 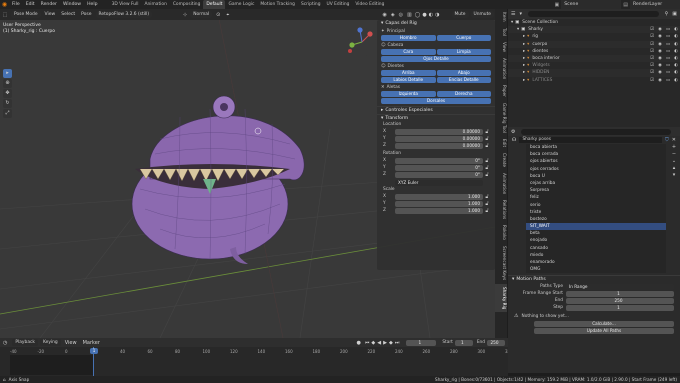 What do you see at coordinates (277, 4) in the screenshot?
I see `workspace-tab: Motion Tracking` at bounding box center [277, 4].